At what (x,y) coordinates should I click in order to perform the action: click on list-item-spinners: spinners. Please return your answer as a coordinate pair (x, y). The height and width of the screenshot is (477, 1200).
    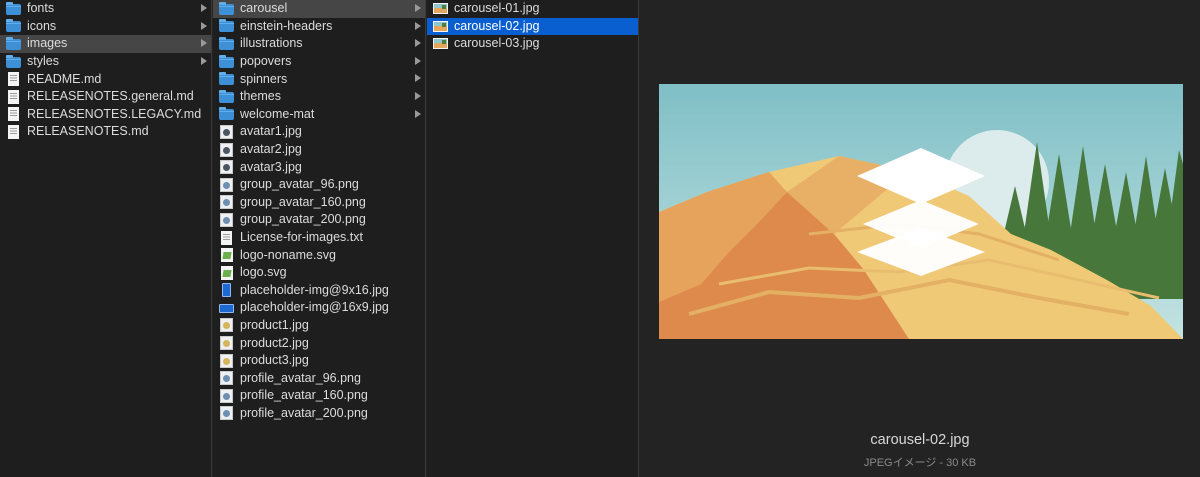
    Looking at the image, I should click on (319, 79).